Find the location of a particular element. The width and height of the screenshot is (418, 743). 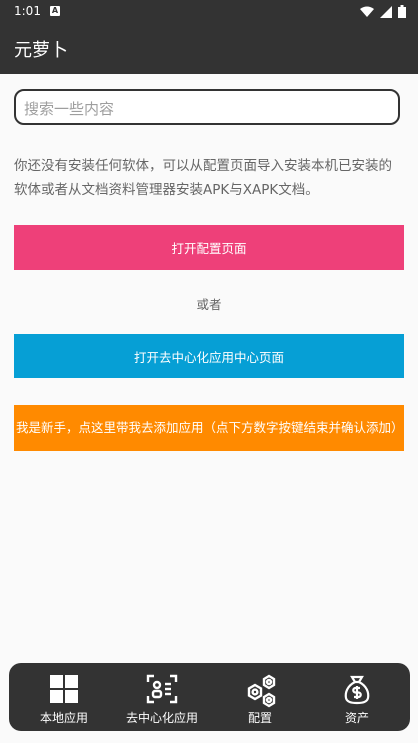

open-decentral-label: 打开去中心化应用中心页面 is located at coordinates (208, 357).